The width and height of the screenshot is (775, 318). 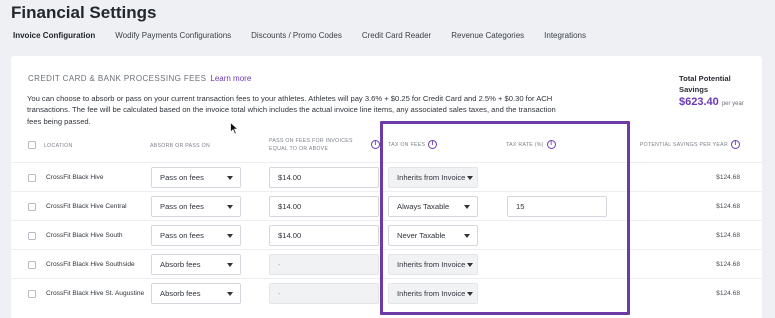 I want to click on total-savings-amount: $623.40 per year, so click(x=719, y=102).